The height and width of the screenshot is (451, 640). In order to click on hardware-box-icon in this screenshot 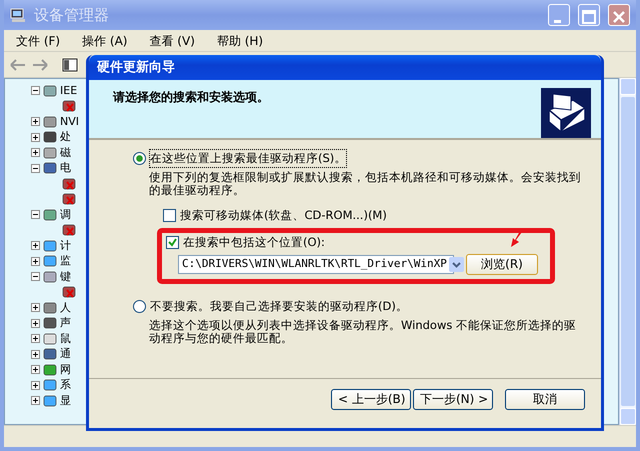, I will do `click(566, 113)`.